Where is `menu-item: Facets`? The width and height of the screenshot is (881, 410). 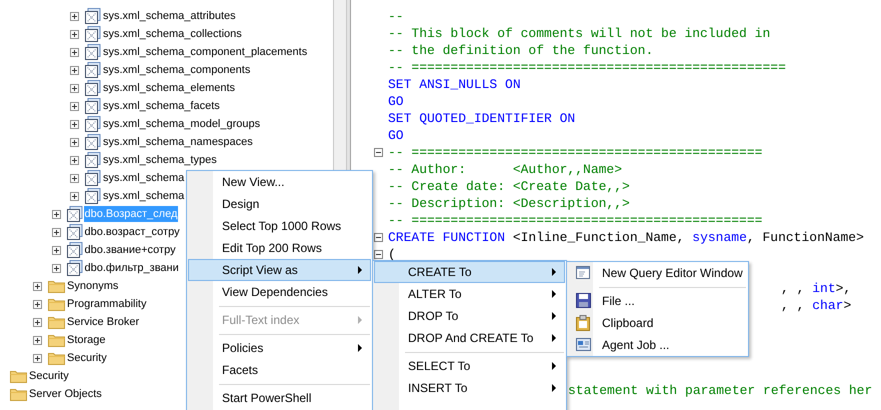
menu-item: Facets is located at coordinates (279, 370).